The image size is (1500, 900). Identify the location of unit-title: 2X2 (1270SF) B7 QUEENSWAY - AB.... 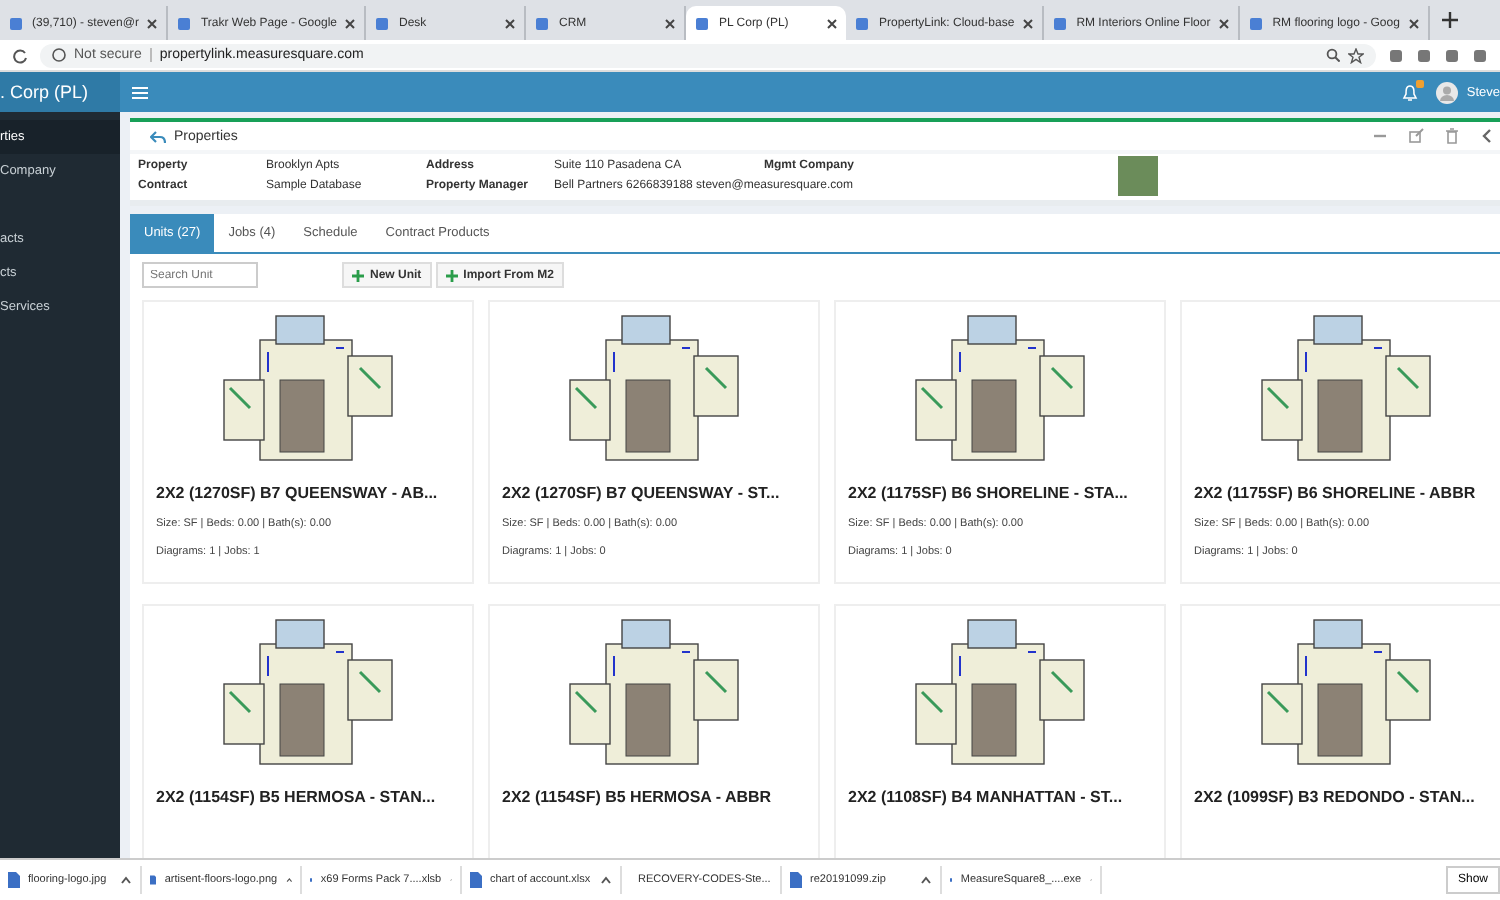
(298, 493).